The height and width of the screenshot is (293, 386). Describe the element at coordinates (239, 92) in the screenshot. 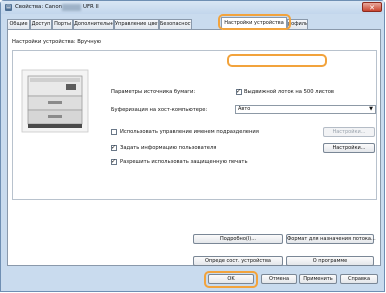

I see `paper-source-500-checkbox` at that location.